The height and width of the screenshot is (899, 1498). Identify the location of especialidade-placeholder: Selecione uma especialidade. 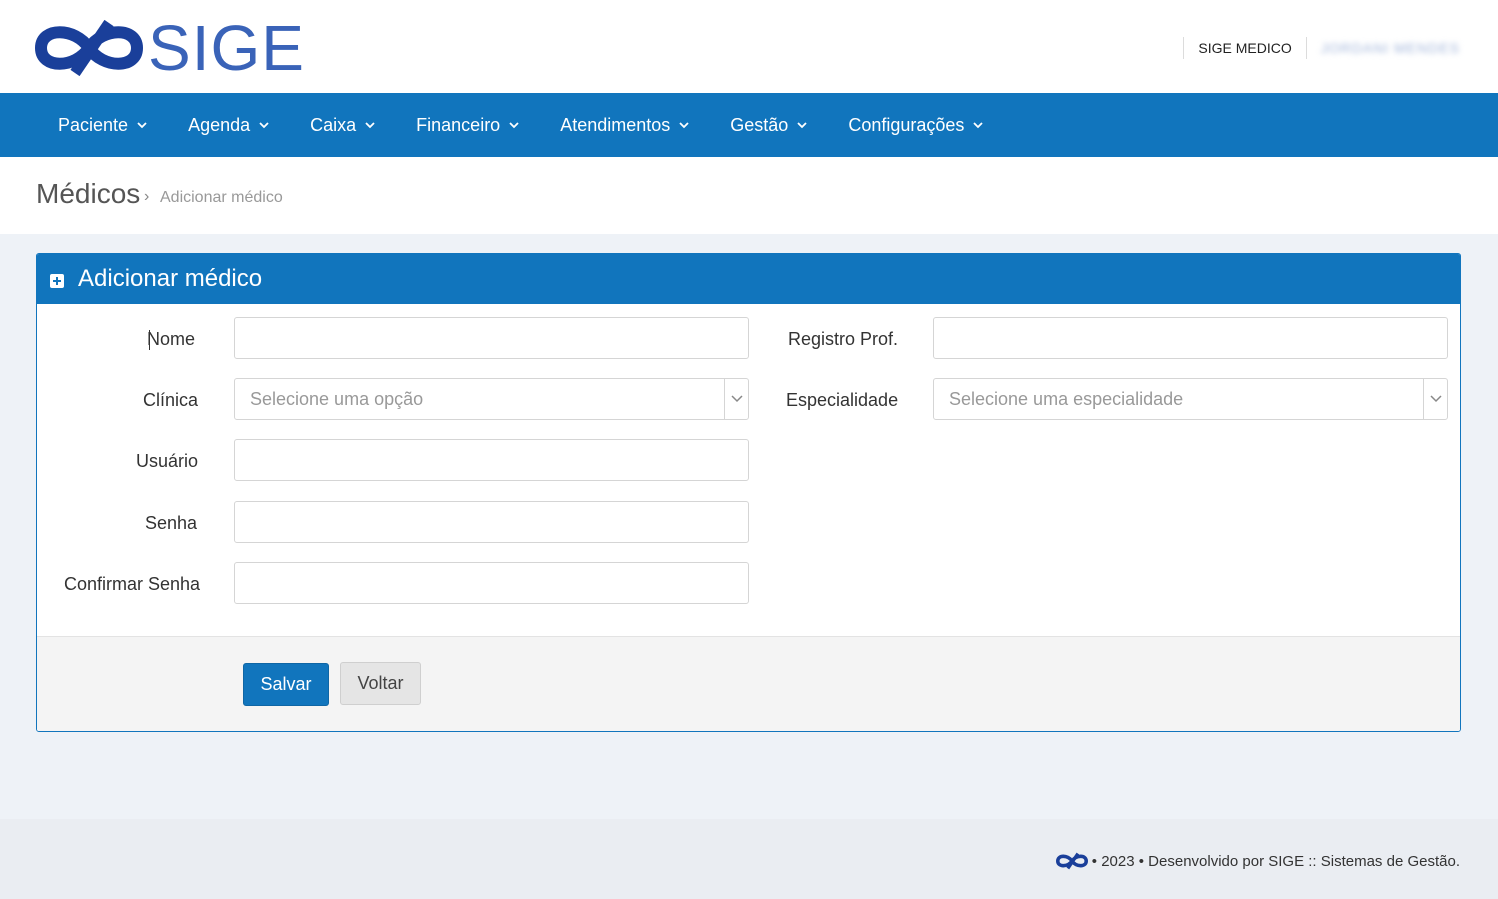
(1066, 399).